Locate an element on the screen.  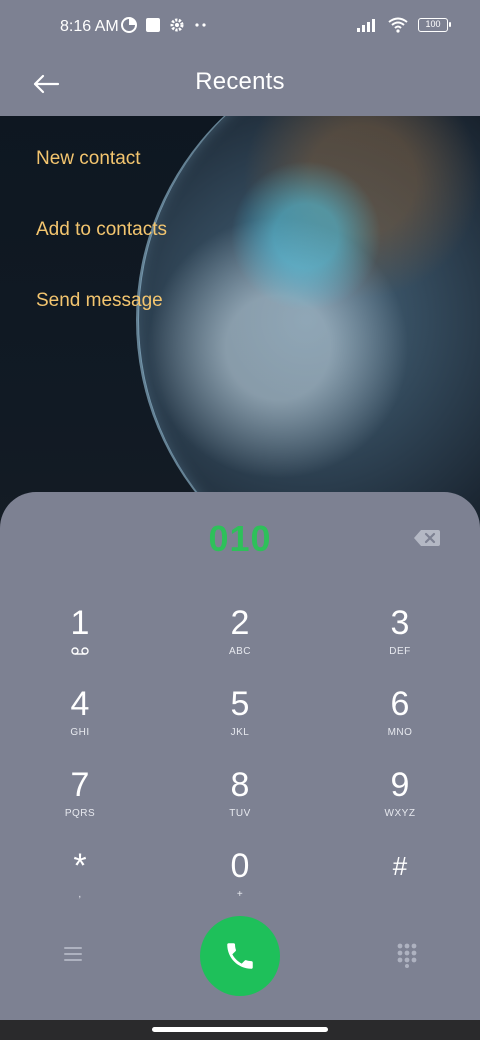
dialpad-grid-icon is located at coordinates (407, 955).